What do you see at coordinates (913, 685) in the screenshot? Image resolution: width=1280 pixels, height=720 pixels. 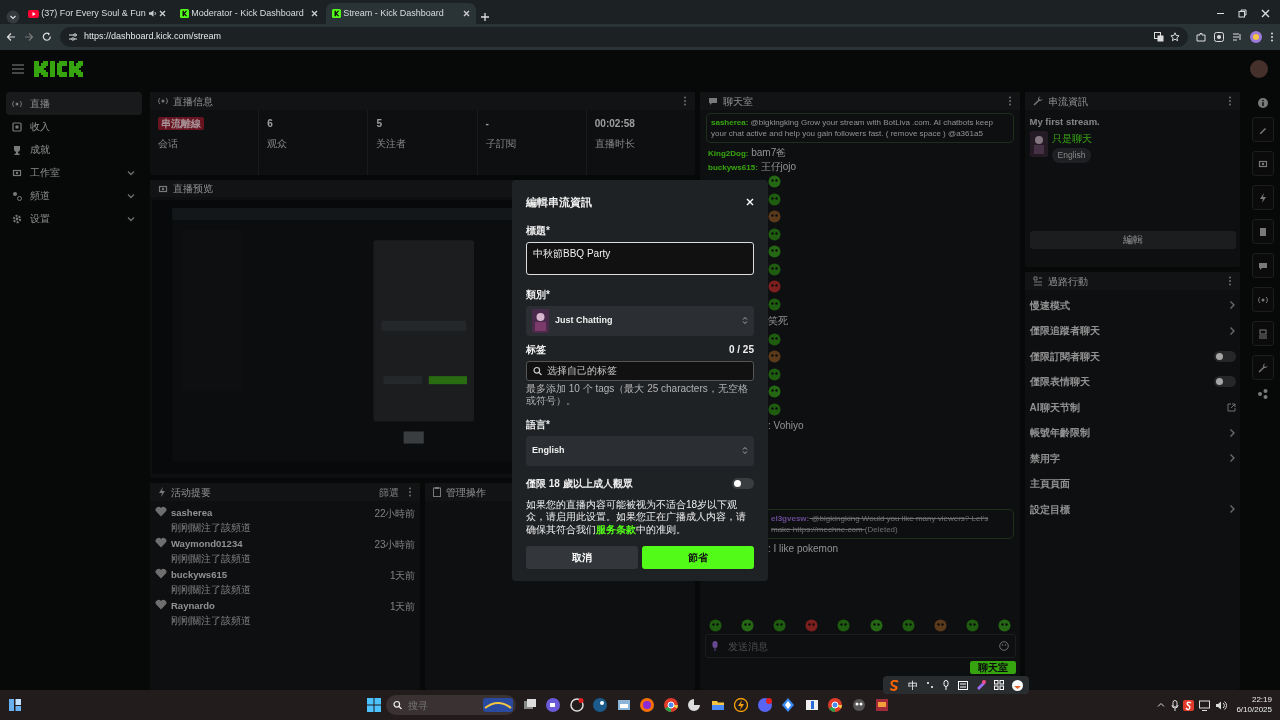 I see `ime-mode-button: 中` at bounding box center [913, 685].